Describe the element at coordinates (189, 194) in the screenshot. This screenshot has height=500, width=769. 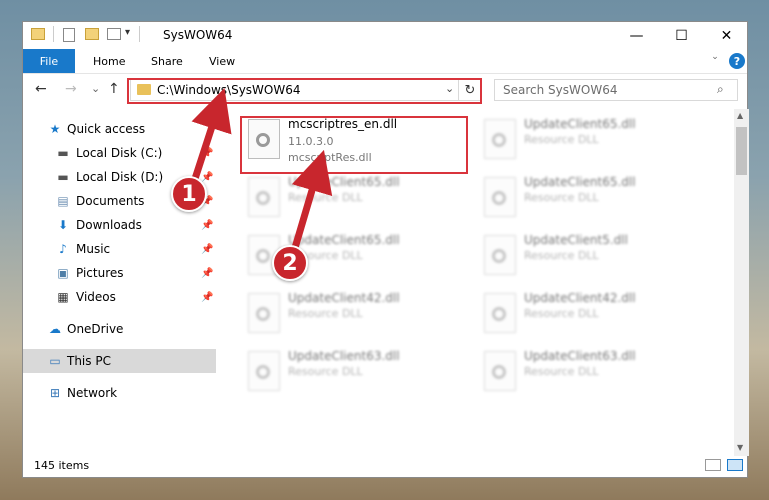
I see `step-one-badge: 1` at that location.